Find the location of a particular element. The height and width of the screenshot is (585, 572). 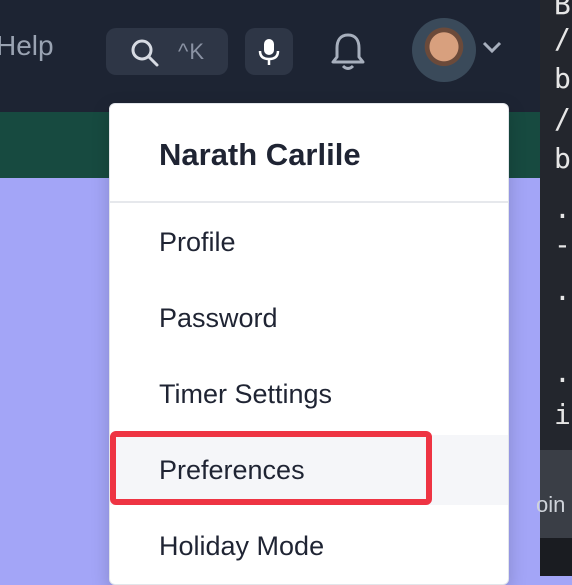

code-line: B is located at coordinates (562, 10).